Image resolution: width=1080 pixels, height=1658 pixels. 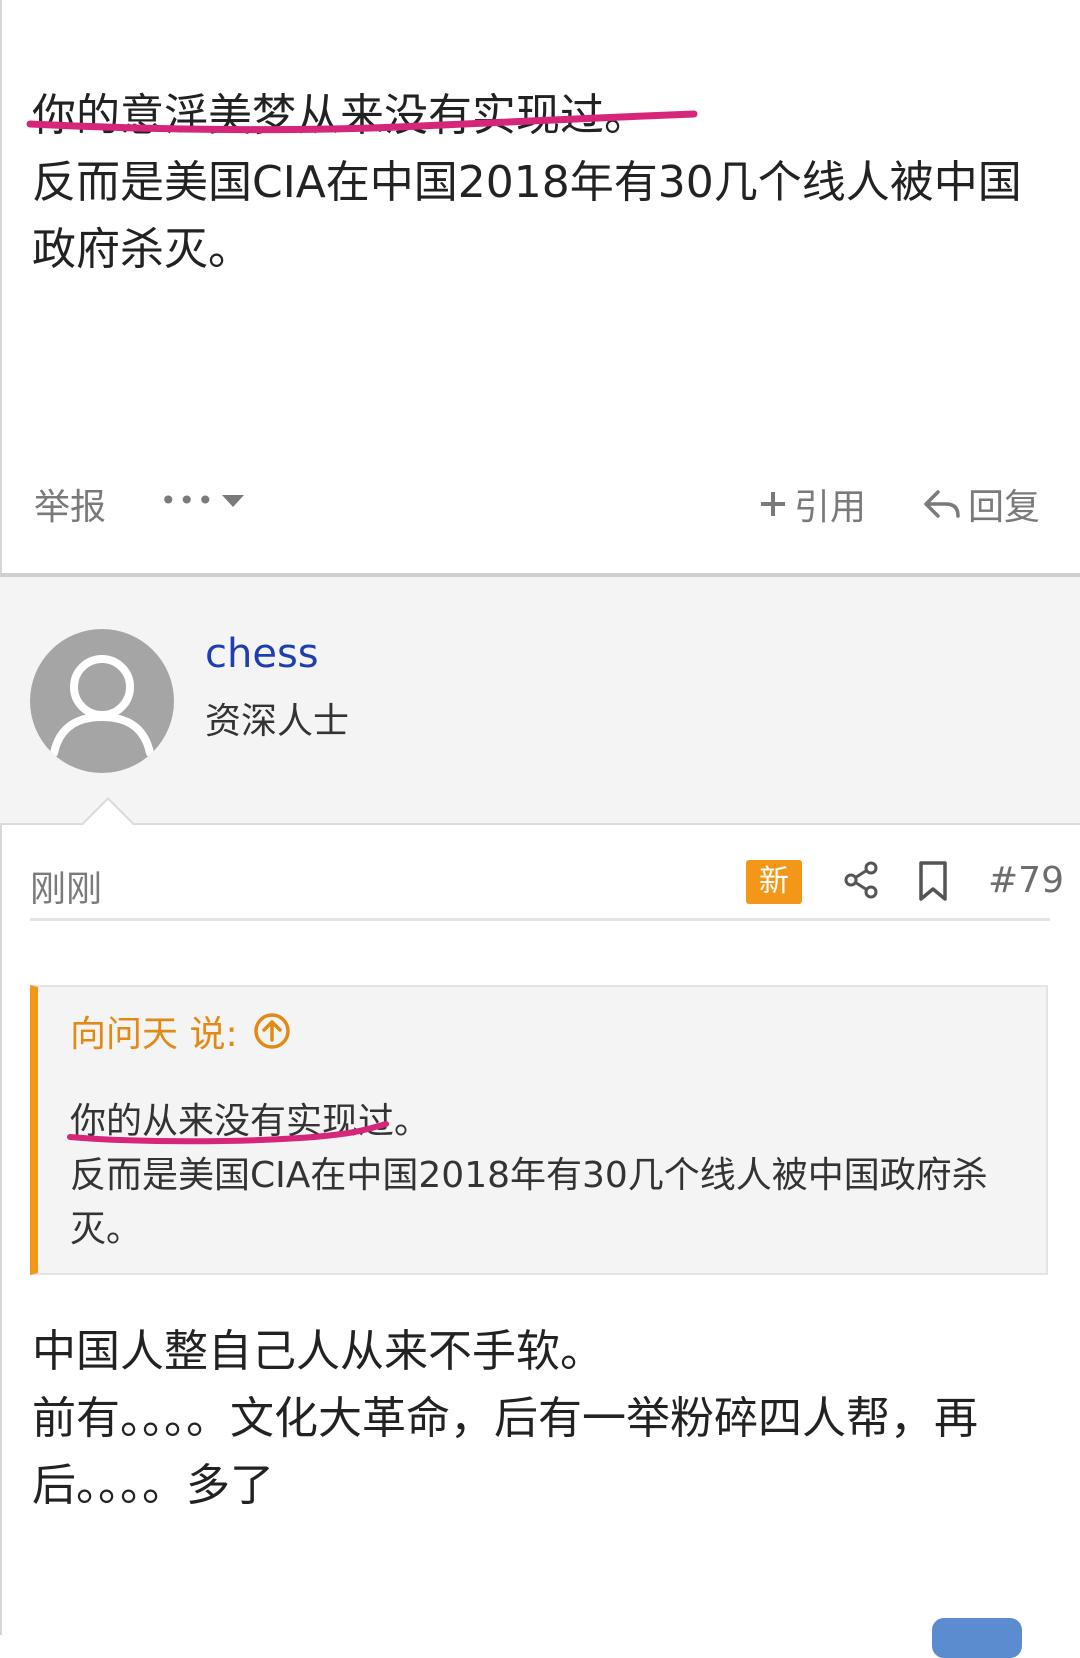 I want to click on avatar, so click(x=102, y=701).